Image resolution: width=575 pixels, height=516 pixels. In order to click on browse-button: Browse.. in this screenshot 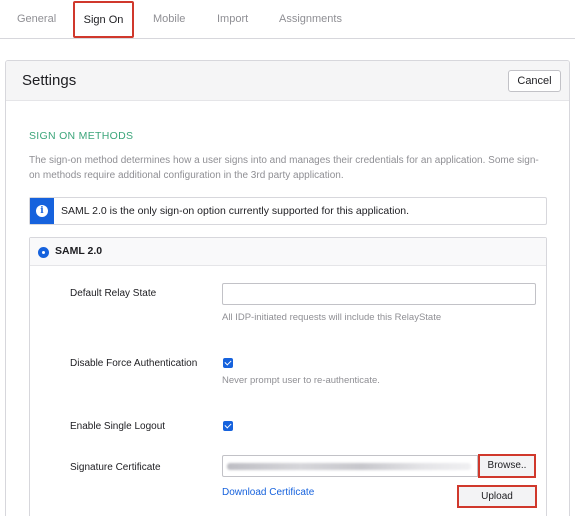, I will do `click(507, 466)`.